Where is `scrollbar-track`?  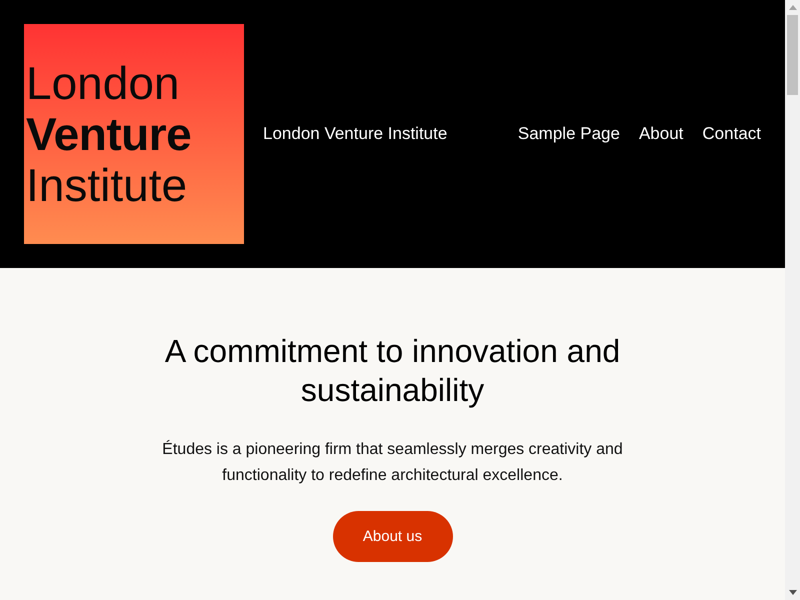 scrollbar-track is located at coordinates (792, 300).